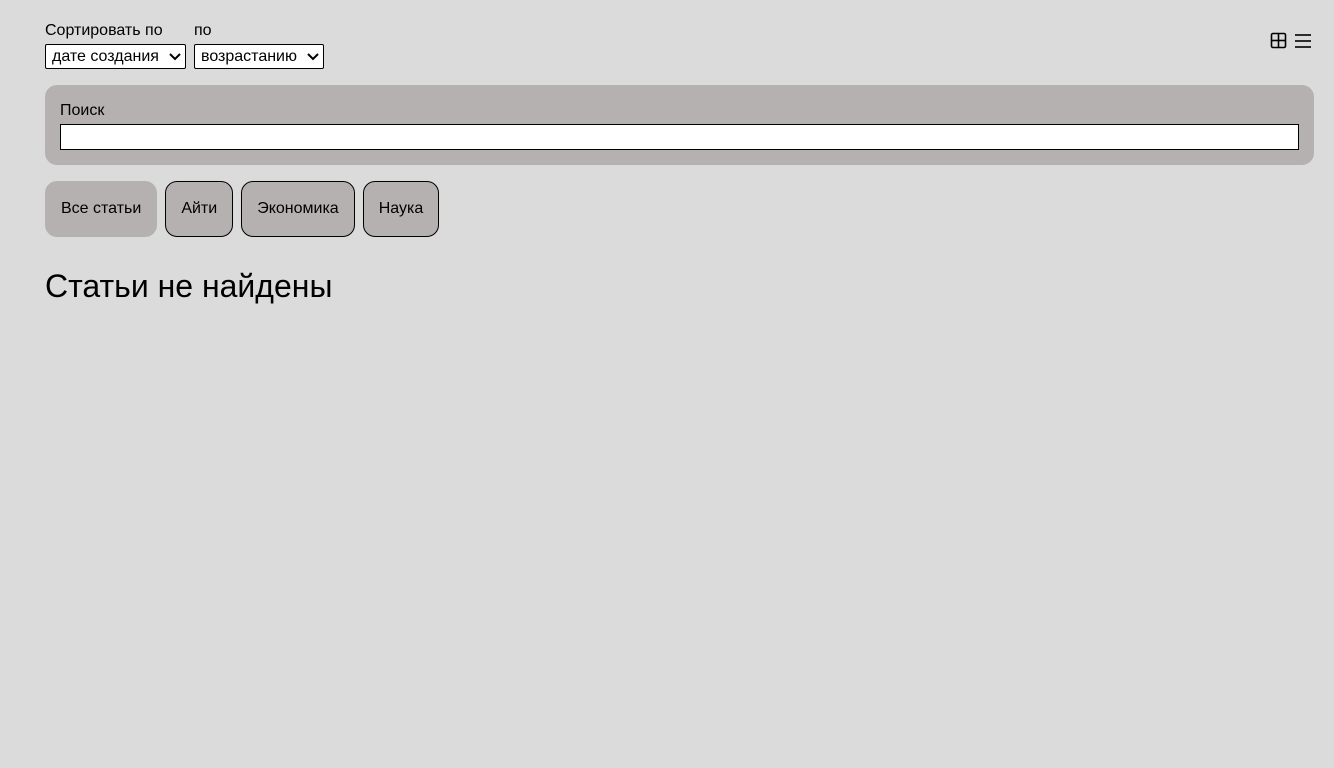 Image resolution: width=1334 pixels, height=768 pixels. What do you see at coordinates (1303, 40) in the screenshot?
I see `list-icon` at bounding box center [1303, 40].